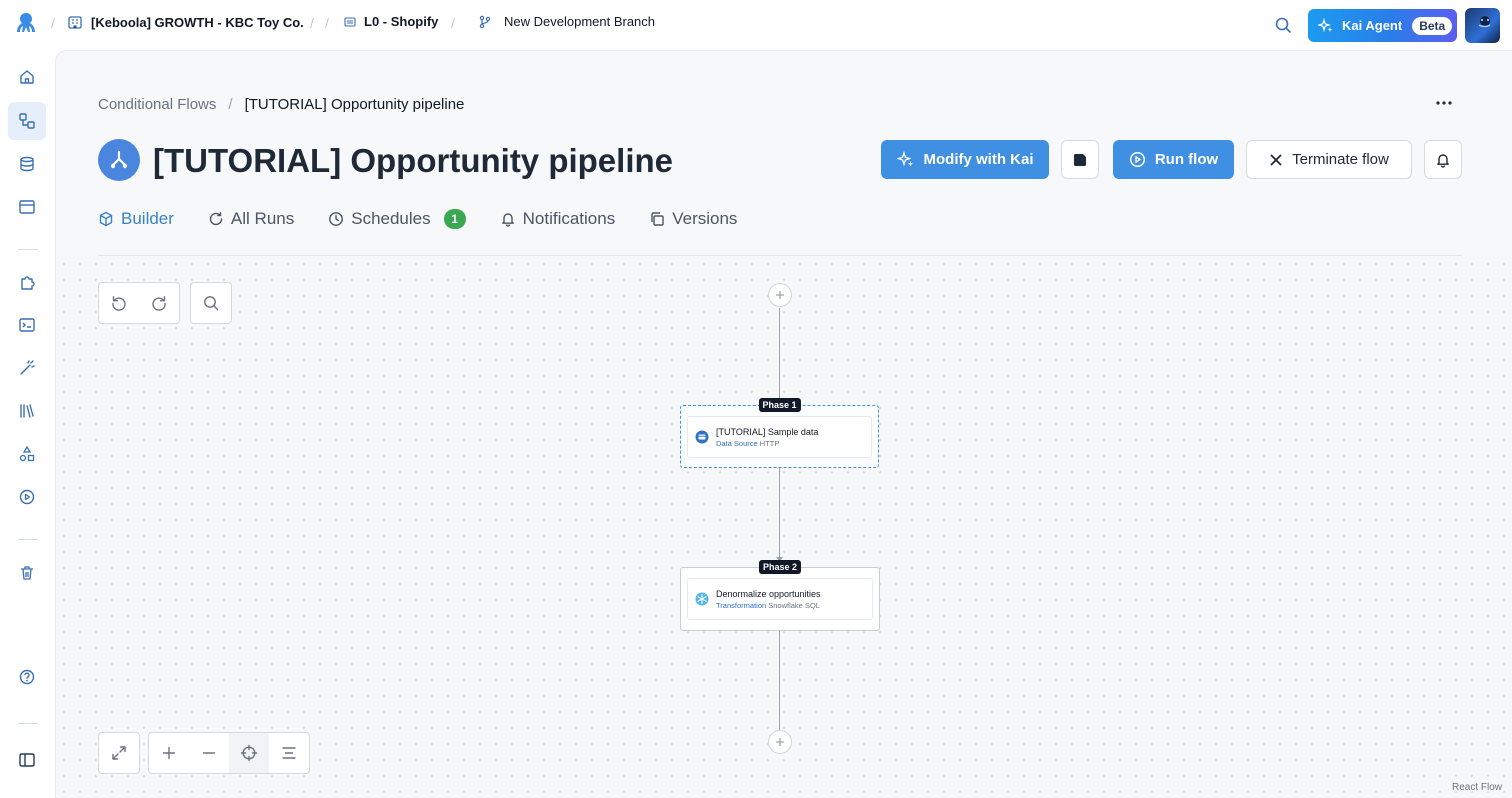 Image resolution: width=1512 pixels, height=798 pixels. I want to click on canvas-search-button, so click(211, 303).